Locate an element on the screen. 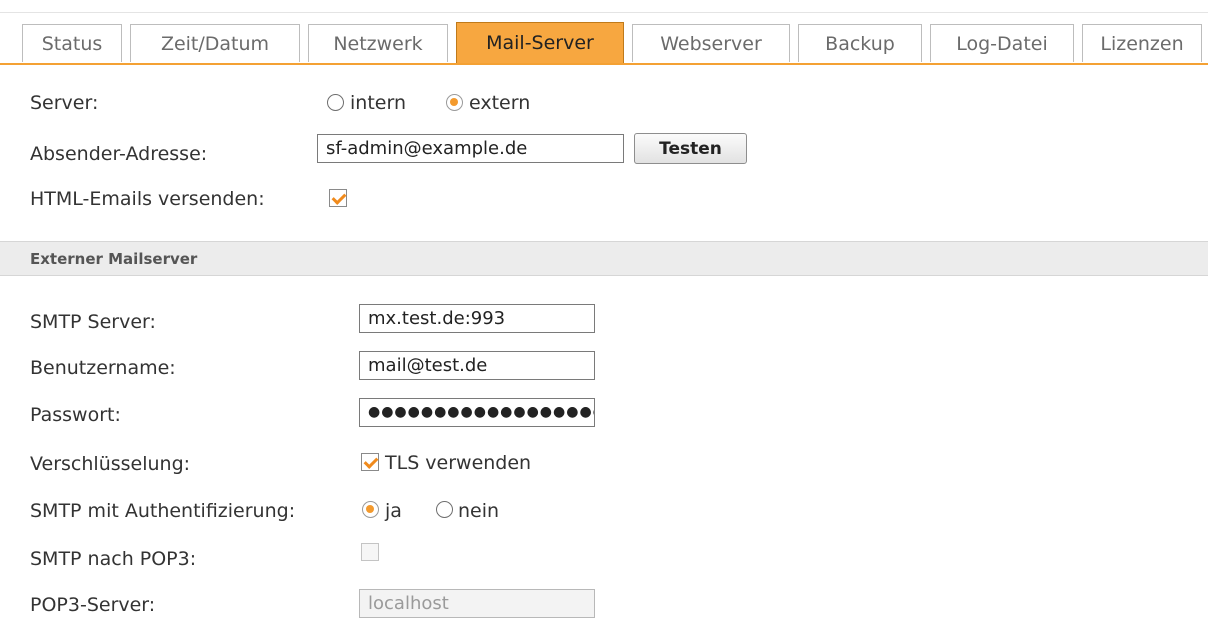 This screenshot has width=1208, height=620. section-header: Externer Mailserver is located at coordinates (604, 258).